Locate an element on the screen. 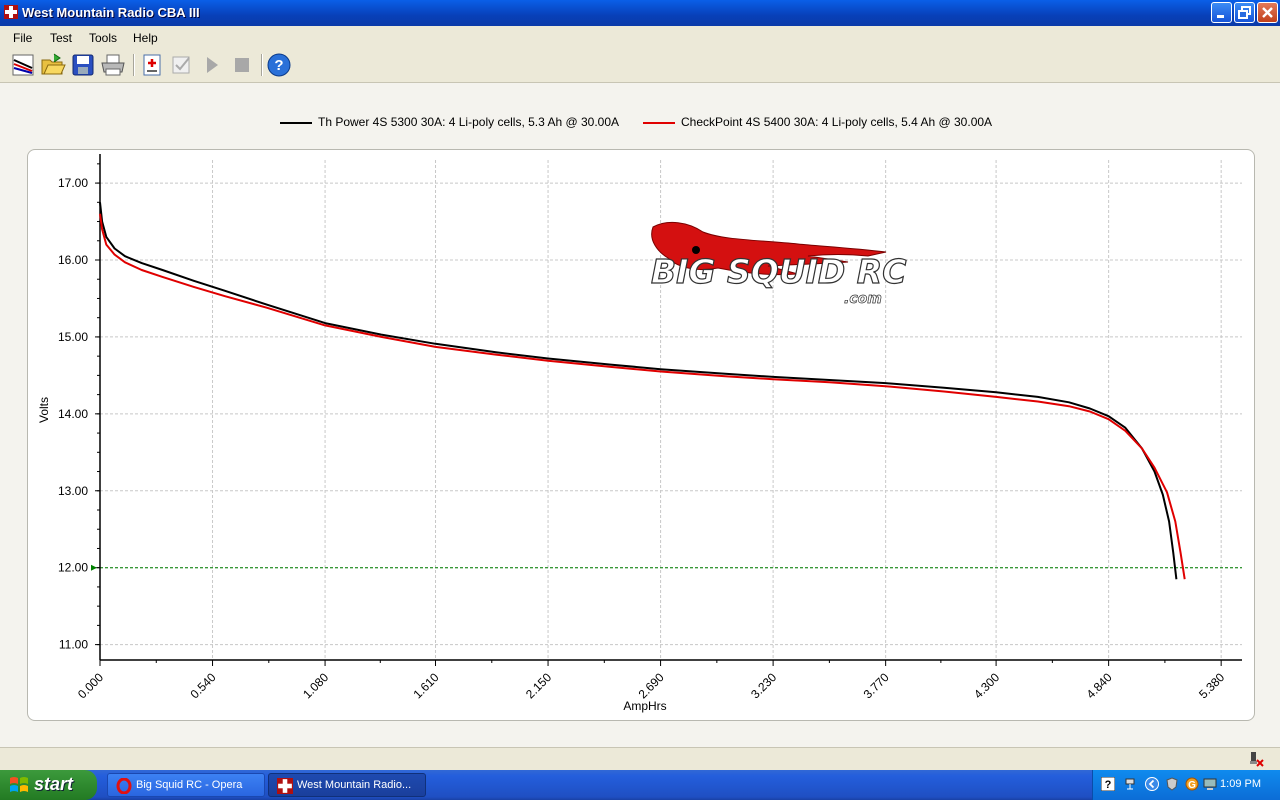  menu-tools: Tools is located at coordinates (103, 38).